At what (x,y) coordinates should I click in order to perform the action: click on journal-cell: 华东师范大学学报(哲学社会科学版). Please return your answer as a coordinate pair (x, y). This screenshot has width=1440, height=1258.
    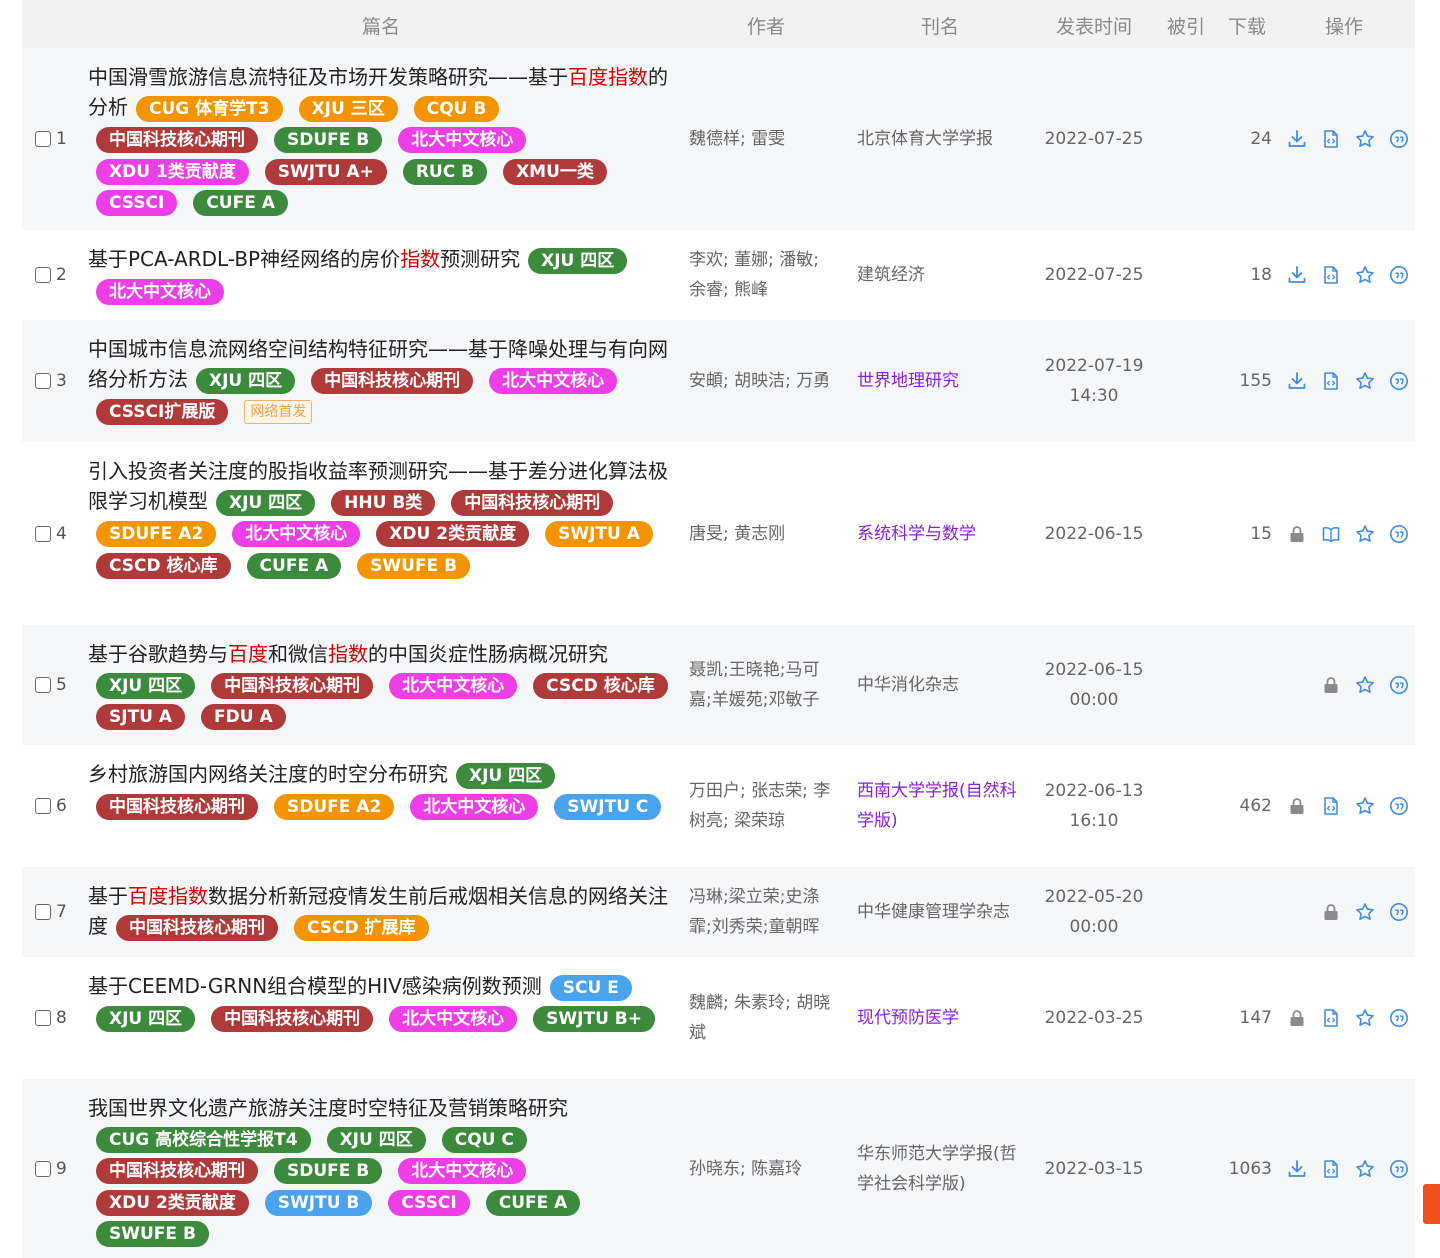
    Looking at the image, I should click on (944, 1169).